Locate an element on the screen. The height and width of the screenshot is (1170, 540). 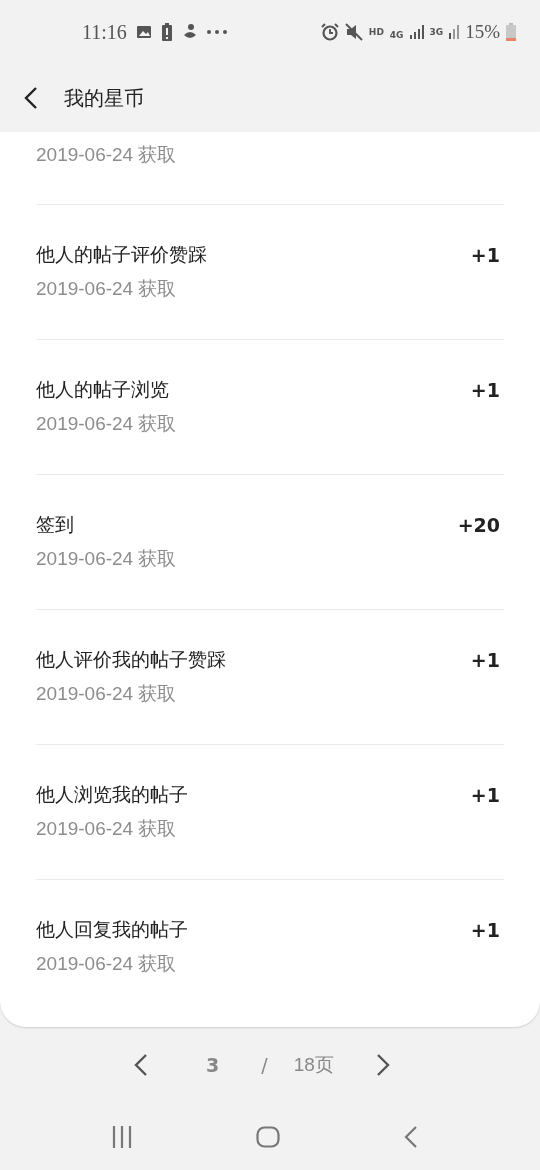
record-title: 他人评价我的帖子赞踩 is located at coordinates (131, 659).